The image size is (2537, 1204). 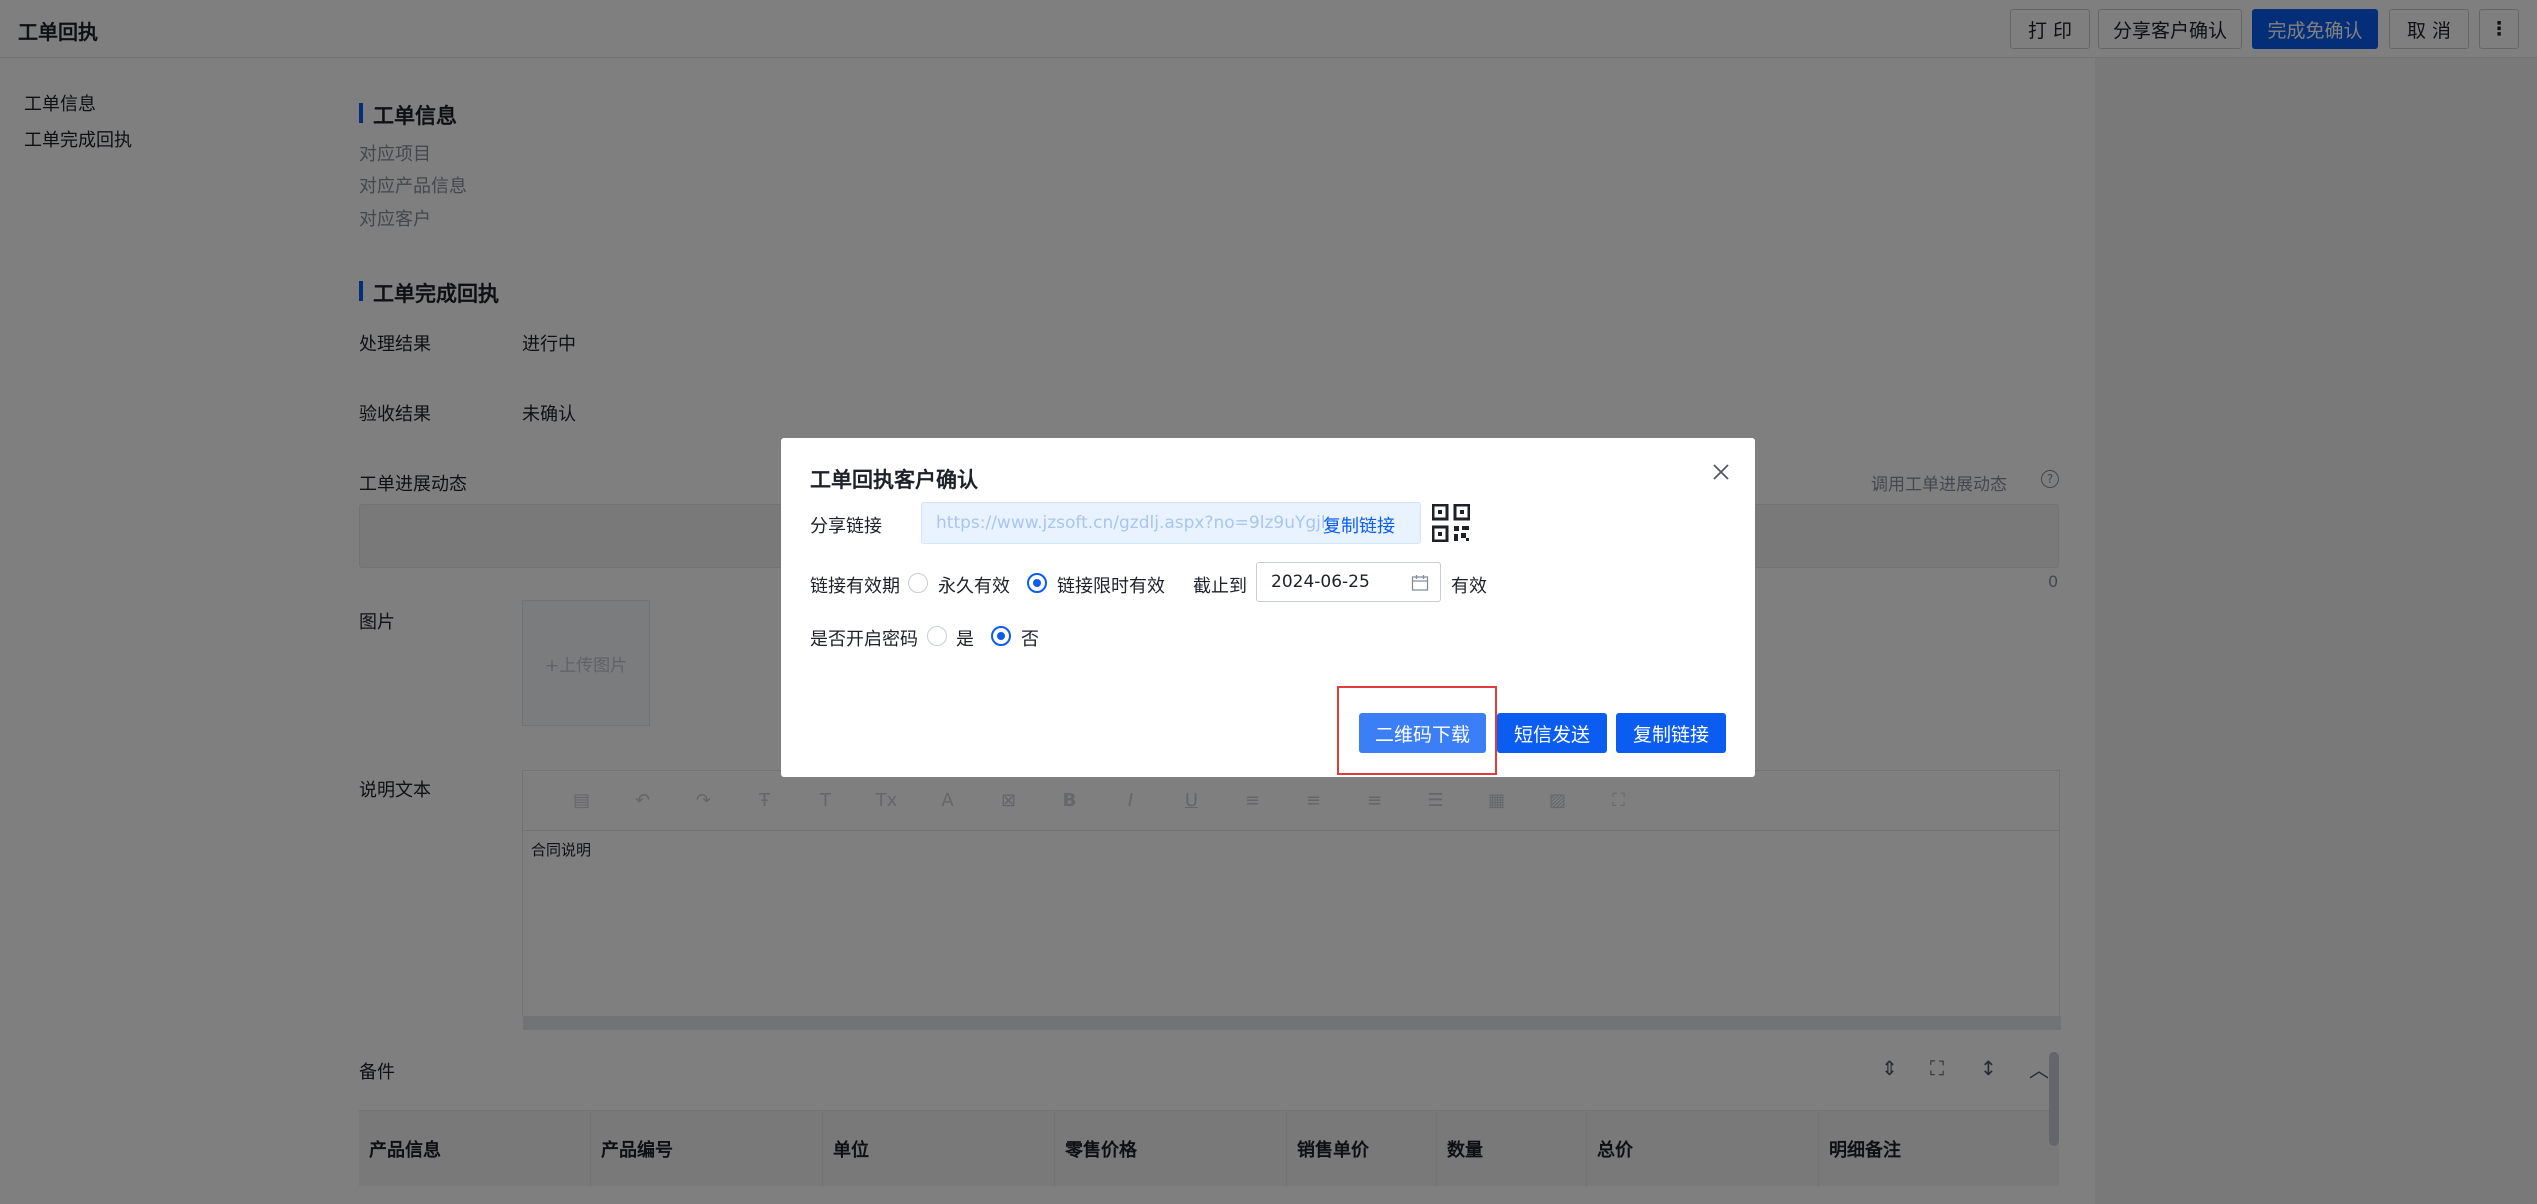 What do you see at coordinates (1420, 583) in the screenshot?
I see `calendar-icon` at bounding box center [1420, 583].